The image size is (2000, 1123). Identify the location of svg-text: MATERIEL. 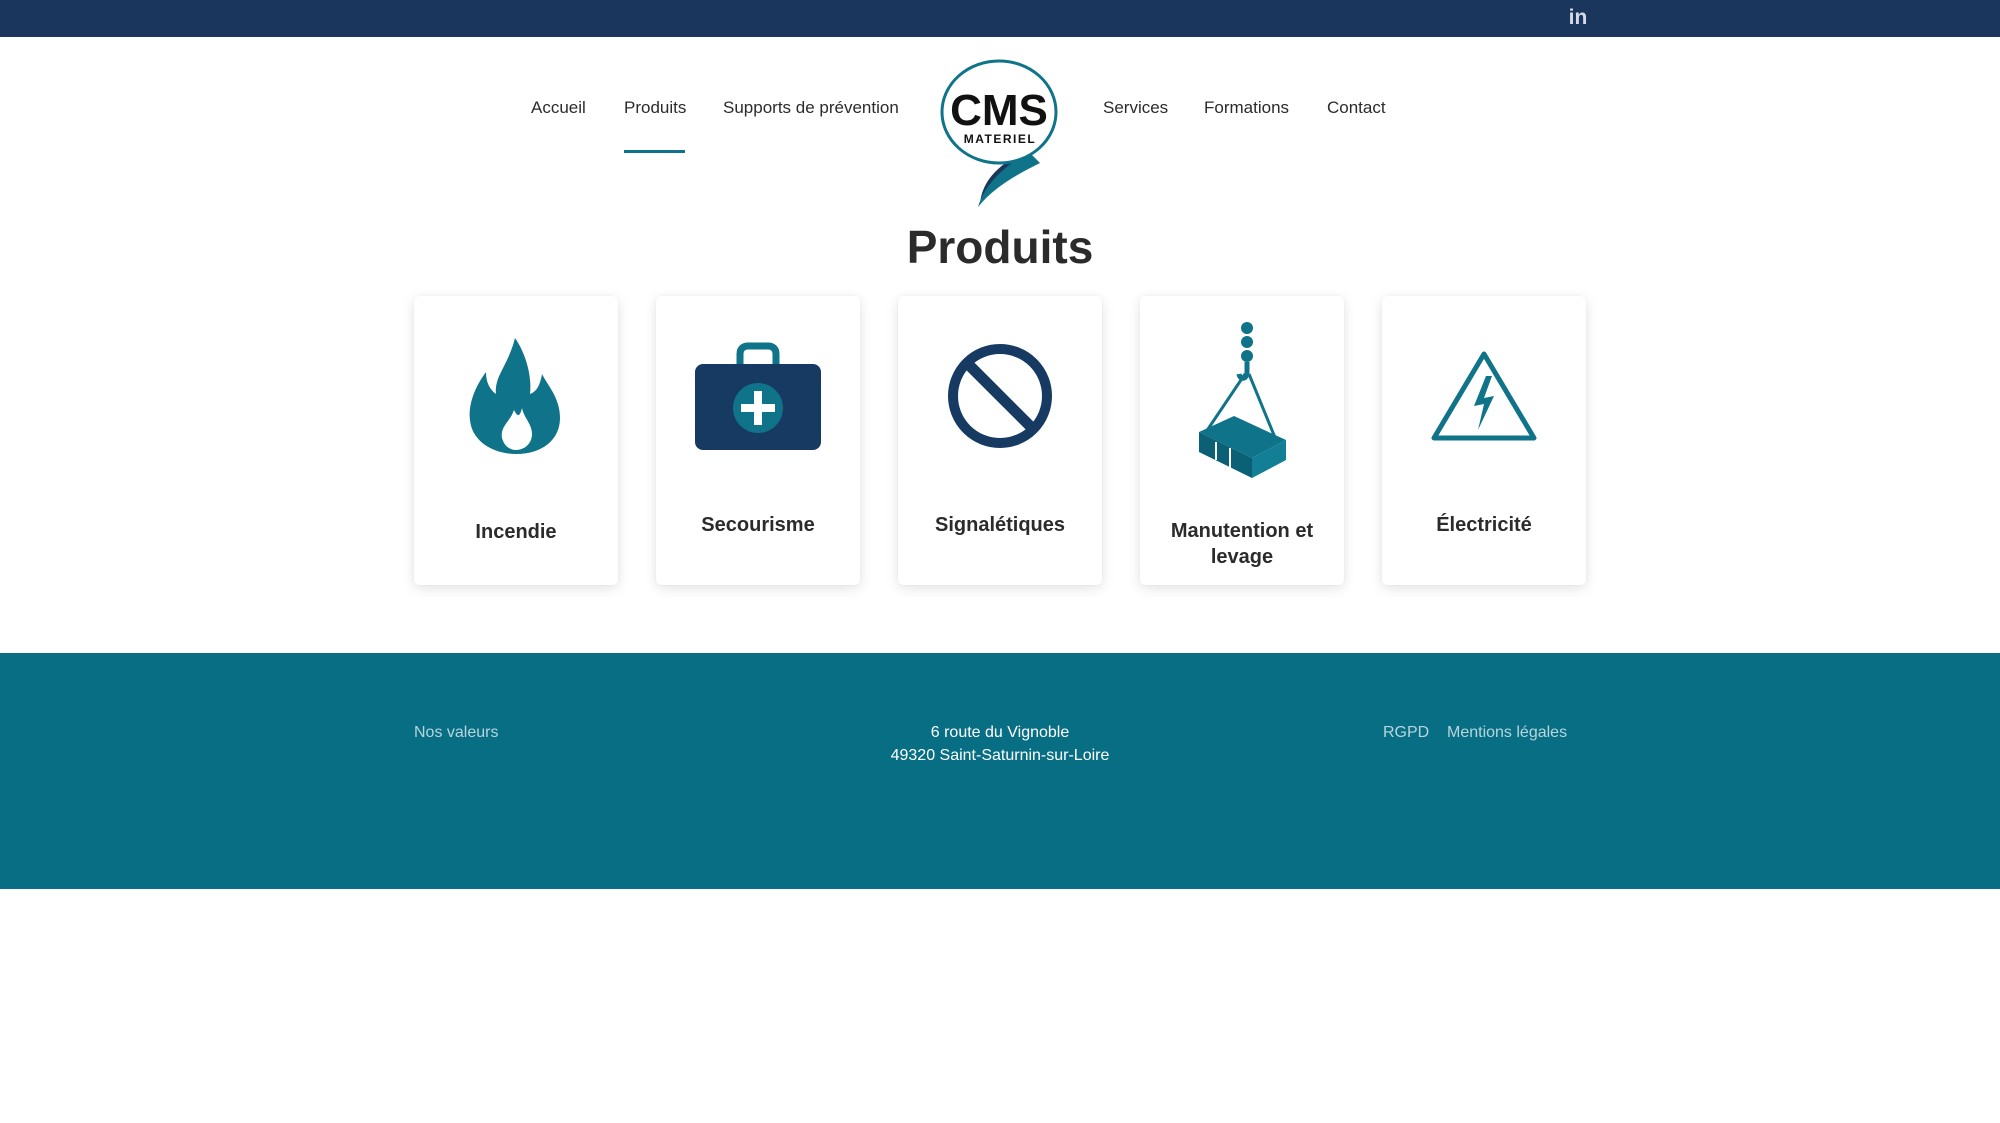
(1000, 139).